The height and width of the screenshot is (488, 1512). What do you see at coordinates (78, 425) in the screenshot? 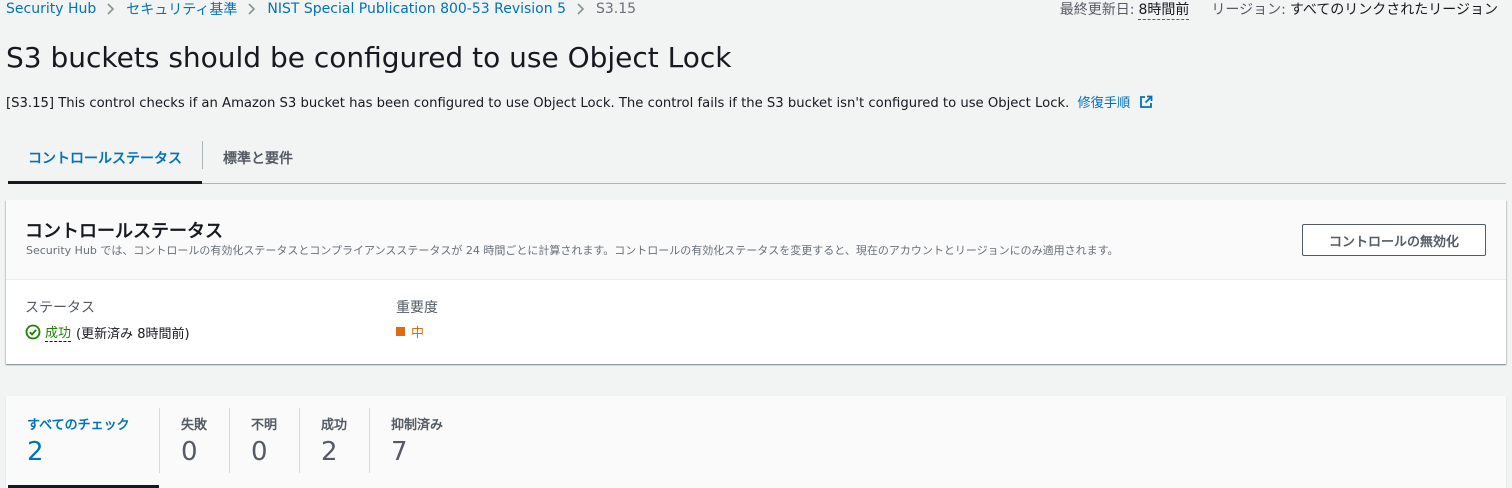
I see `check-tab-label: すべてのチェック` at bounding box center [78, 425].